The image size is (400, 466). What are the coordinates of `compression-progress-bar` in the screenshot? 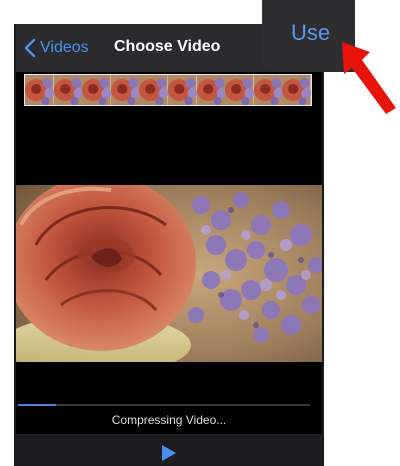 It's located at (164, 405).